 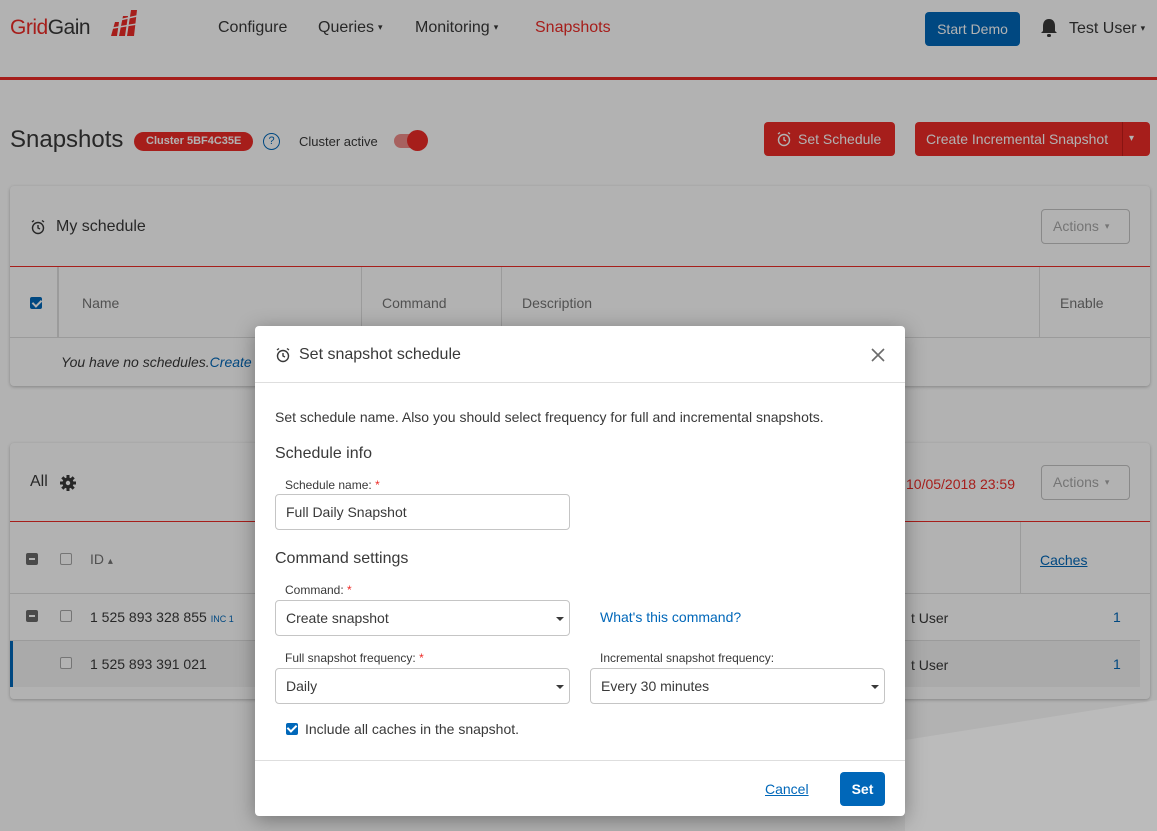 What do you see at coordinates (862, 789) in the screenshot?
I see `set-button: Set` at bounding box center [862, 789].